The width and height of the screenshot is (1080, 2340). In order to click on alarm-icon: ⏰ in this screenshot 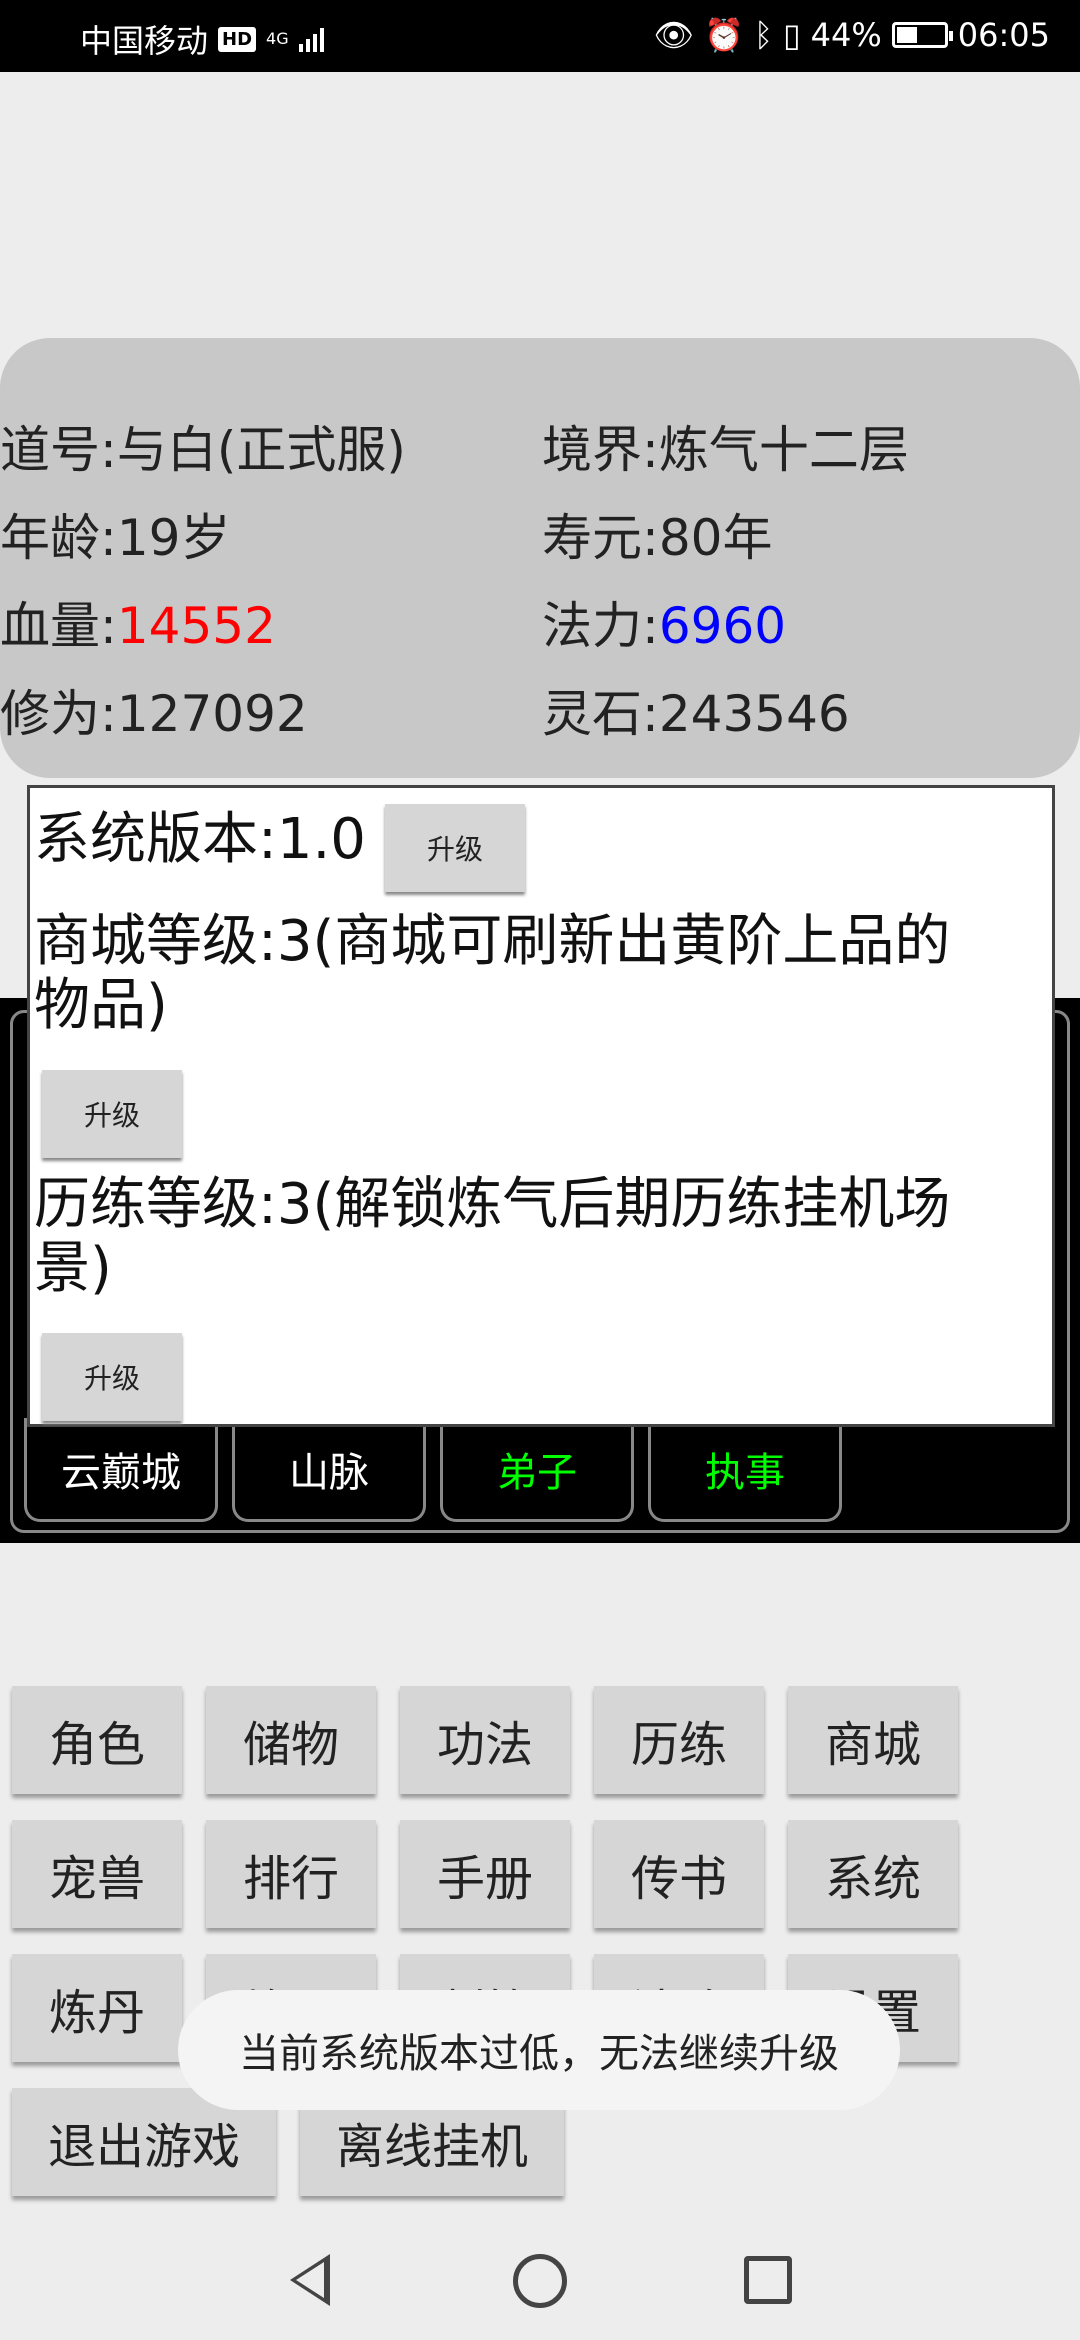, I will do `click(724, 35)`.